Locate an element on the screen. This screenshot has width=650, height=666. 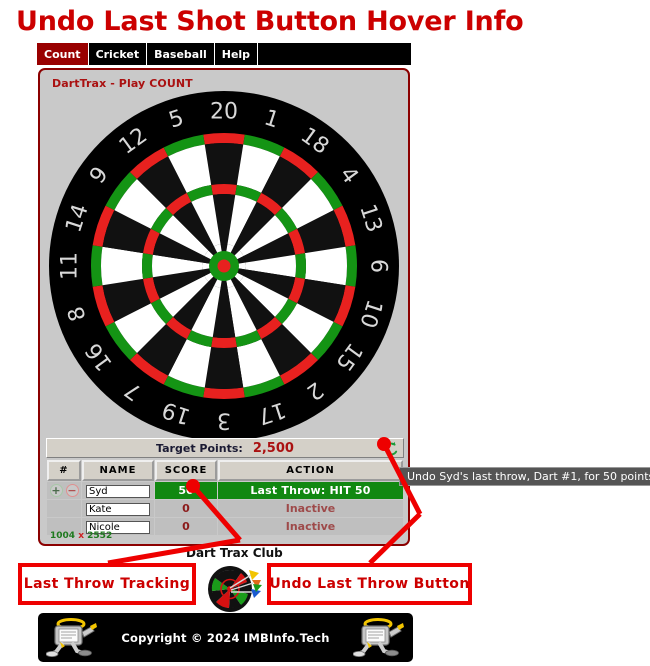
score-table-header-row: # NAME SCORE ACTION is located at coordinates (225, 470).